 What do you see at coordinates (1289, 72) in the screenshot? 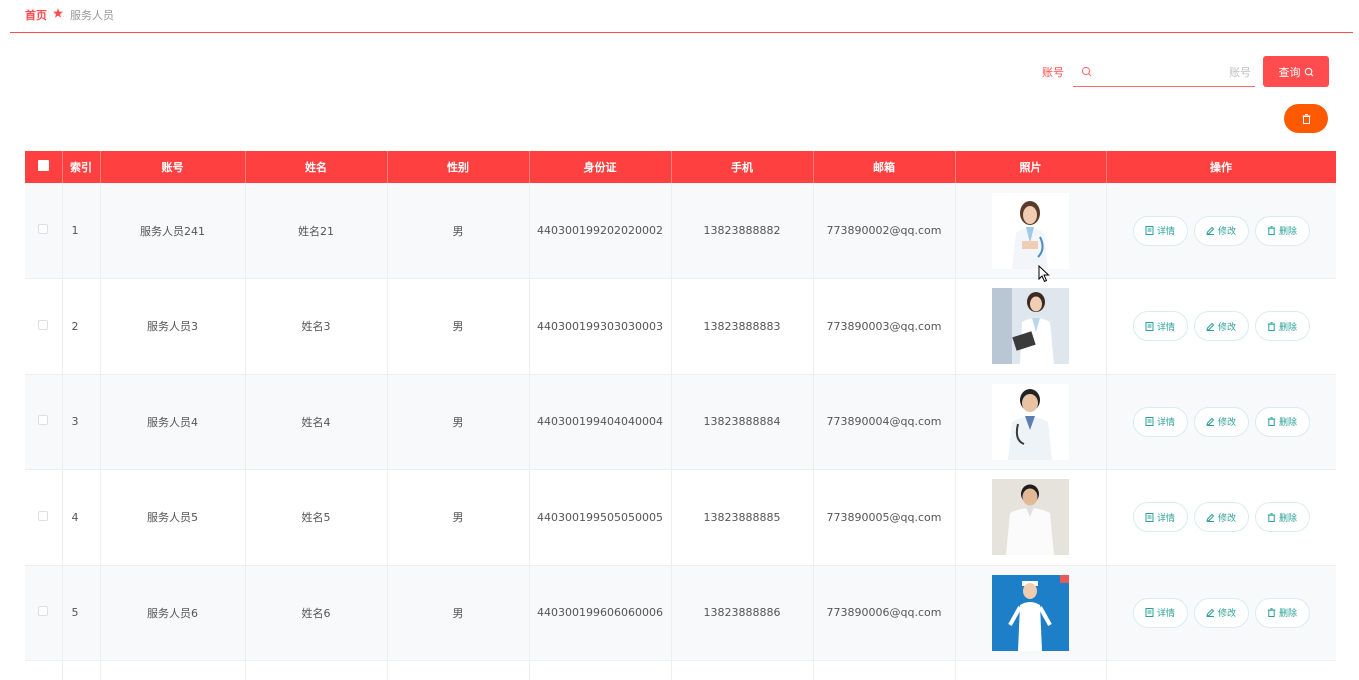
I see `query-button-label: 查询` at bounding box center [1289, 72].